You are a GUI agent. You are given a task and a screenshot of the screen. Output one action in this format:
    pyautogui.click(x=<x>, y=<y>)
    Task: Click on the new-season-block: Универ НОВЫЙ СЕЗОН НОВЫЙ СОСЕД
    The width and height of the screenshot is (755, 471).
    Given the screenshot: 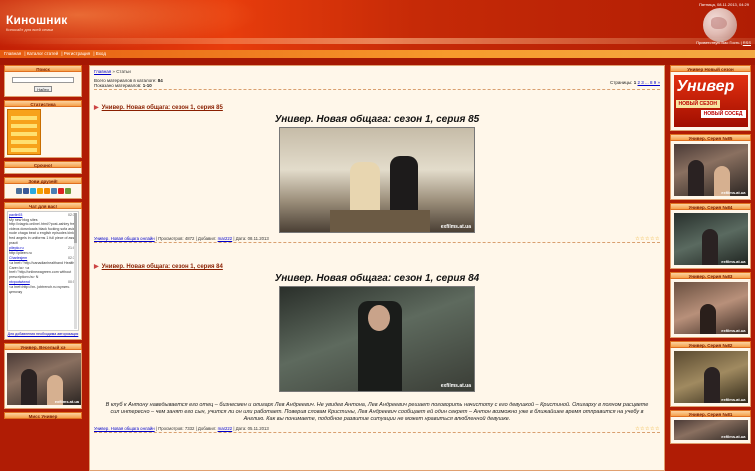 What is the action you would take?
    pyautogui.click(x=710, y=101)
    